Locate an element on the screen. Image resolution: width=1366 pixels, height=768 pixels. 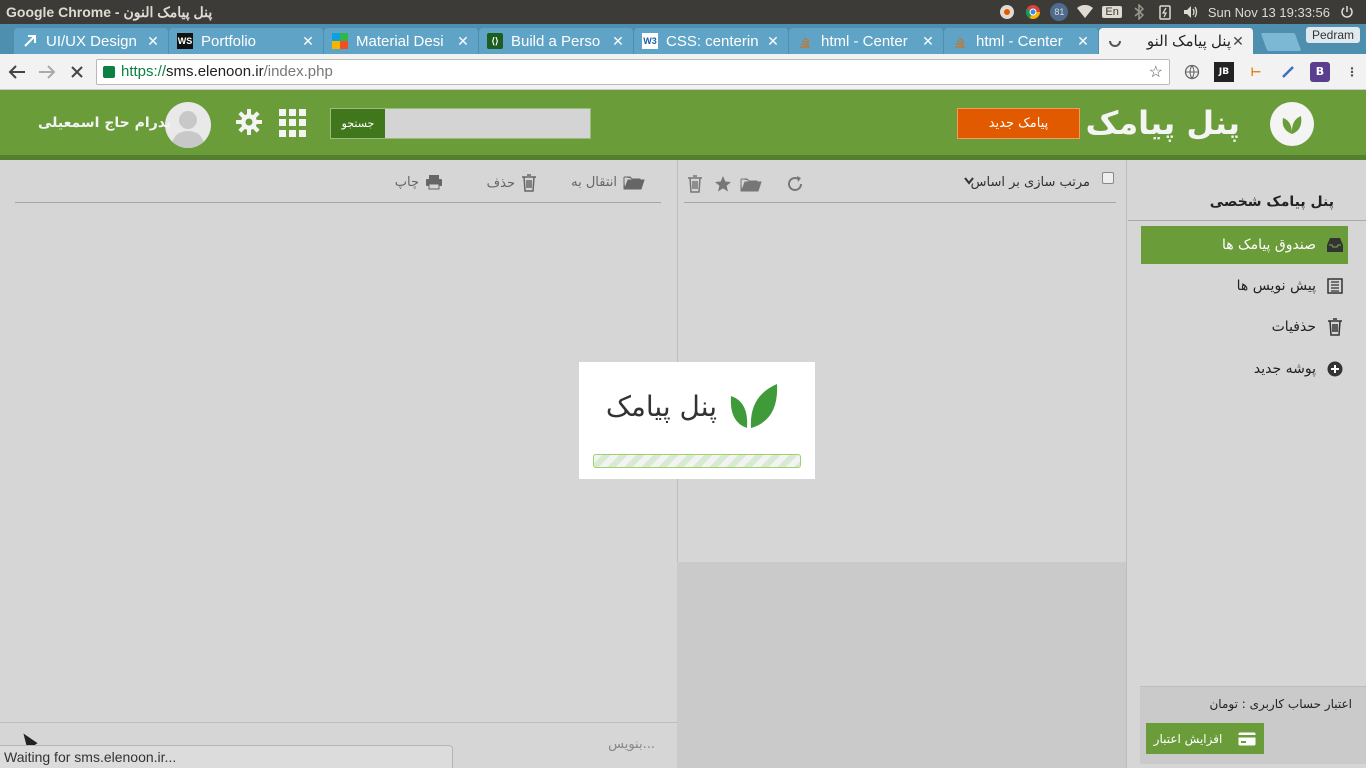
system-tray: 81 En Sun Nov 13 19:33:56 is located at coordinates (1182, 12).